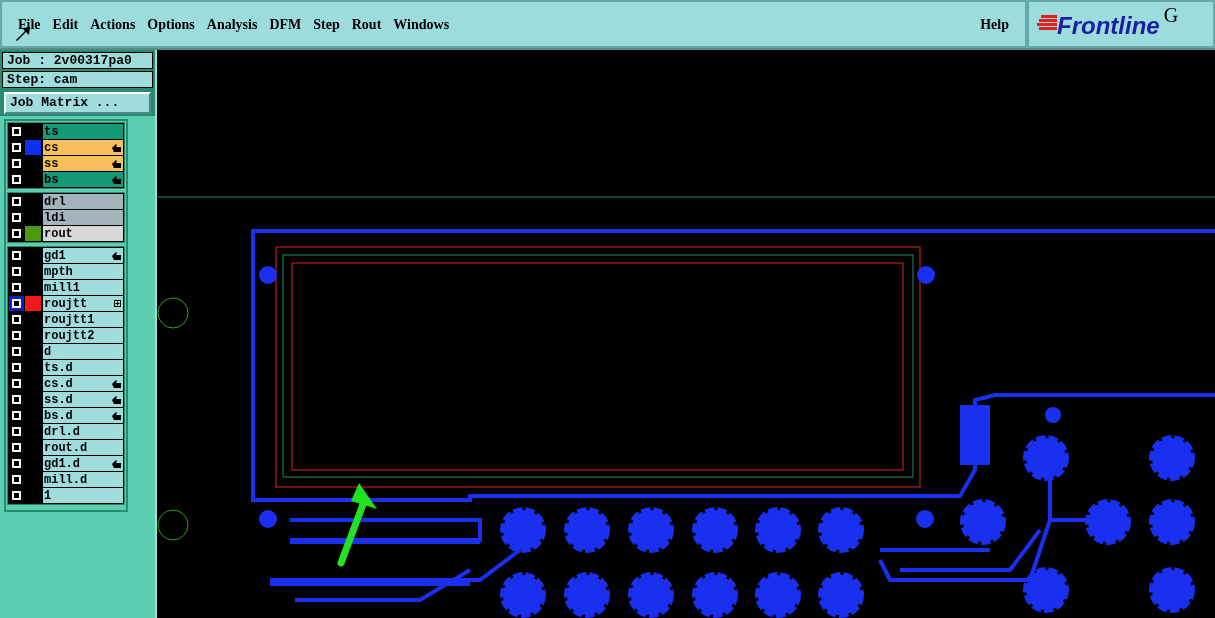 The width and height of the screenshot is (1215, 618). Describe the element at coordinates (326, 24) in the screenshot. I see `menu-item: Step` at that location.